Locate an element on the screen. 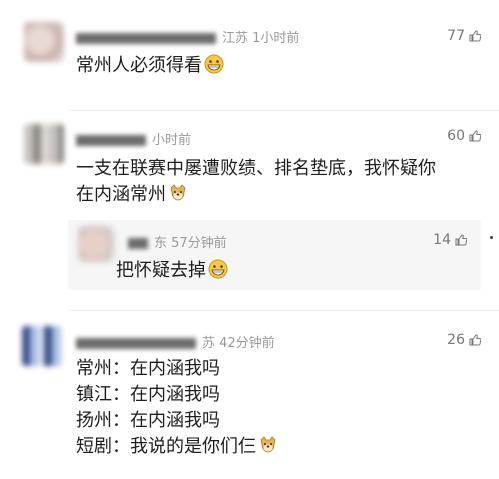  like-count: 26 is located at coordinates (456, 340).